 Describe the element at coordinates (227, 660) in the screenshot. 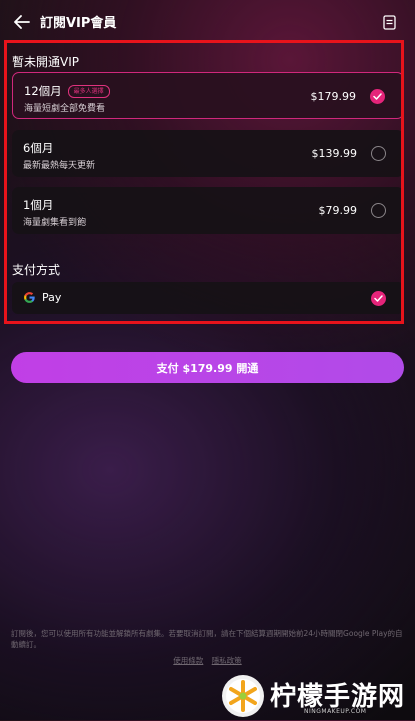

I see `privacy-link: 隱私政策` at that location.